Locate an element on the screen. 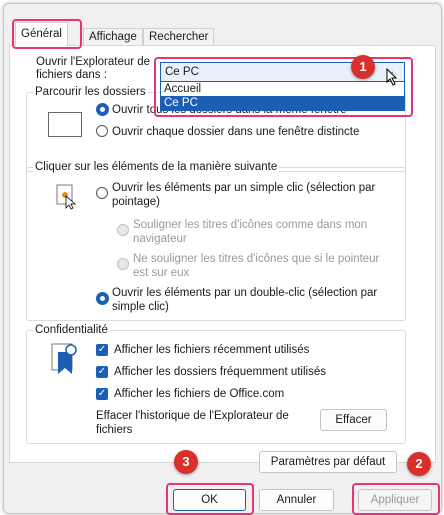  radio-same-window is located at coordinates (102, 109).